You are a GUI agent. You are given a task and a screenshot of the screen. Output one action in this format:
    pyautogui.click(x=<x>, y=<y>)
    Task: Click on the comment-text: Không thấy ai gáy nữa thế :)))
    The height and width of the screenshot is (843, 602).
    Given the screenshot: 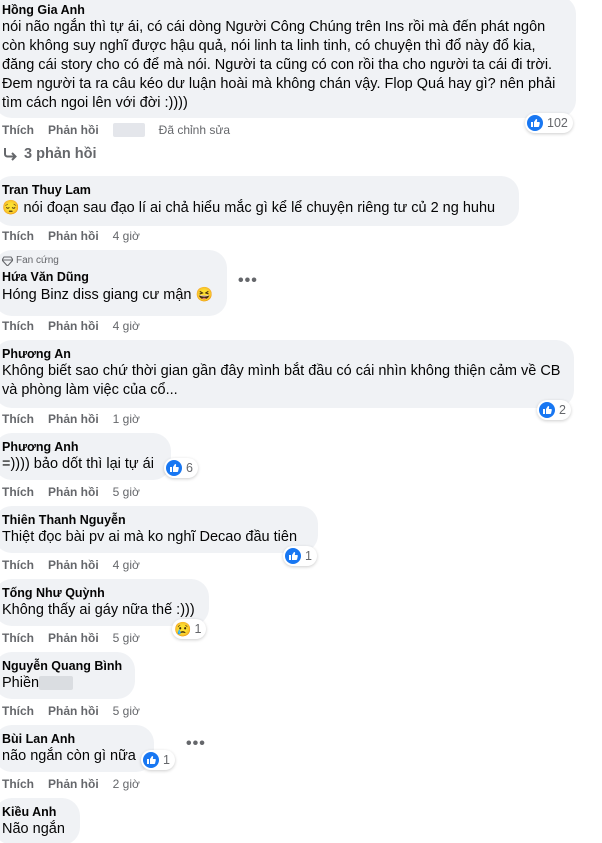 What is the action you would take?
    pyautogui.click(x=98, y=610)
    